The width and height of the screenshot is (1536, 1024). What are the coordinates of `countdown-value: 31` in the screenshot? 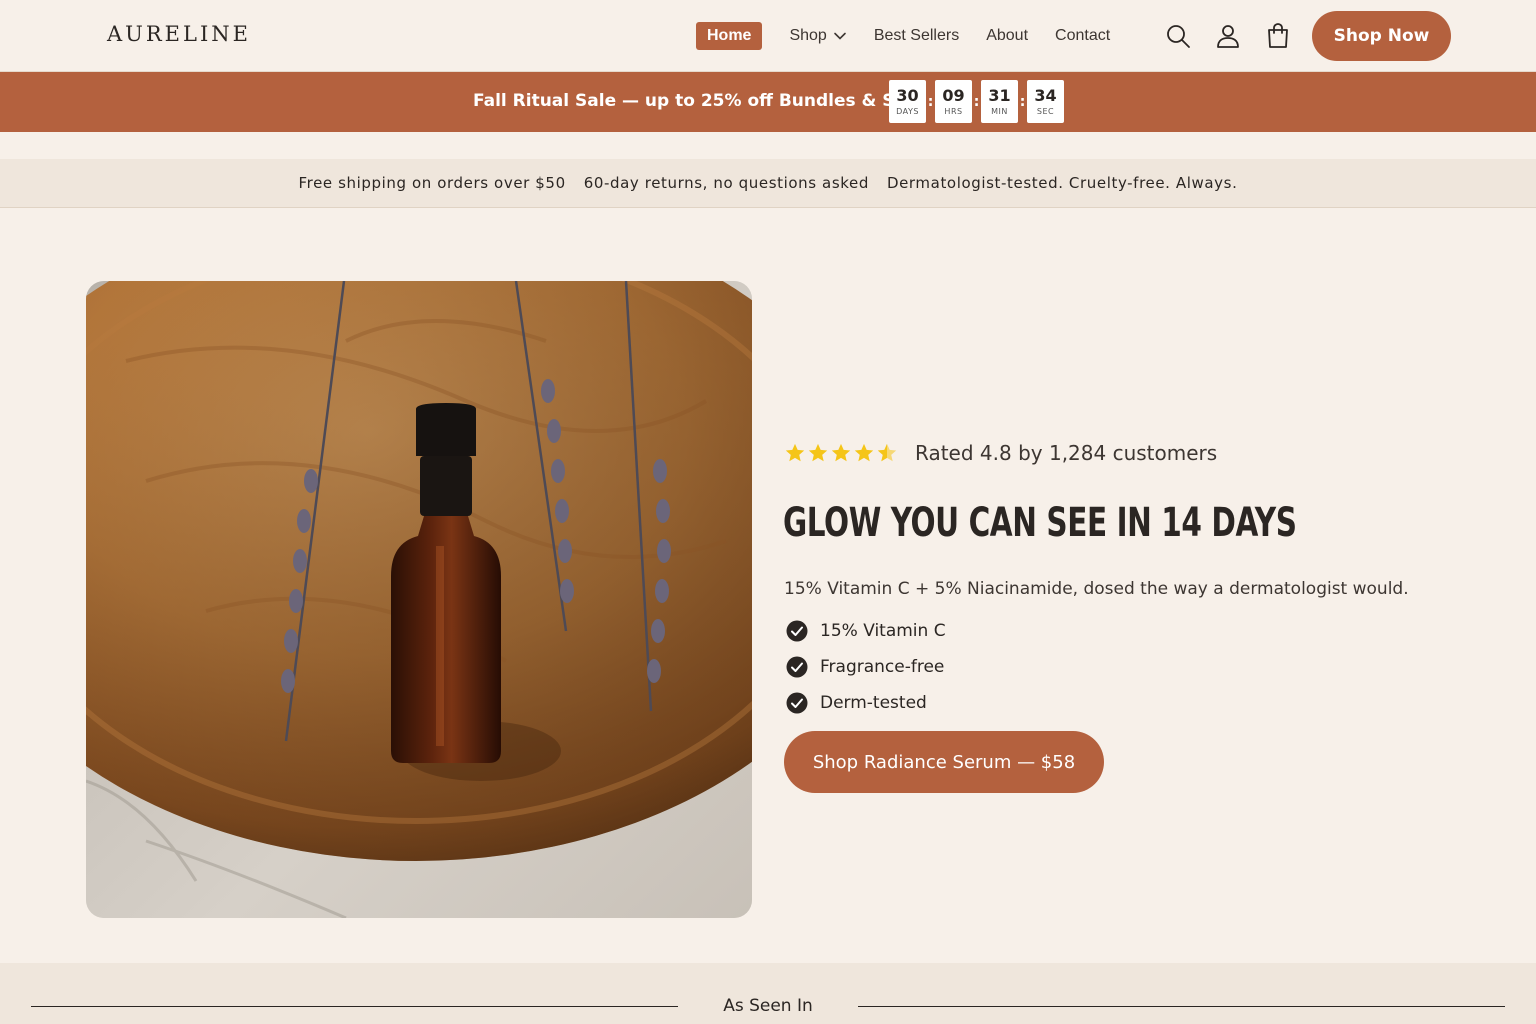 It's located at (999, 95).